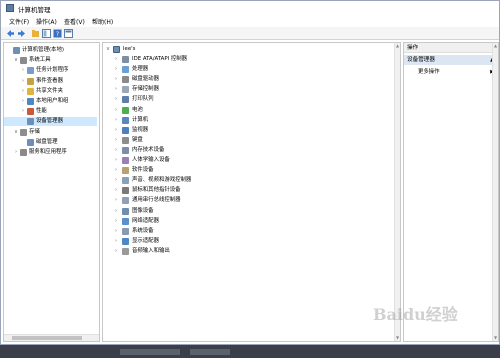 The height and width of the screenshot is (358, 500). Describe the element at coordinates (50, 60) in the screenshot. I see `nav-tree-item: ∨ 系统工具` at that location.